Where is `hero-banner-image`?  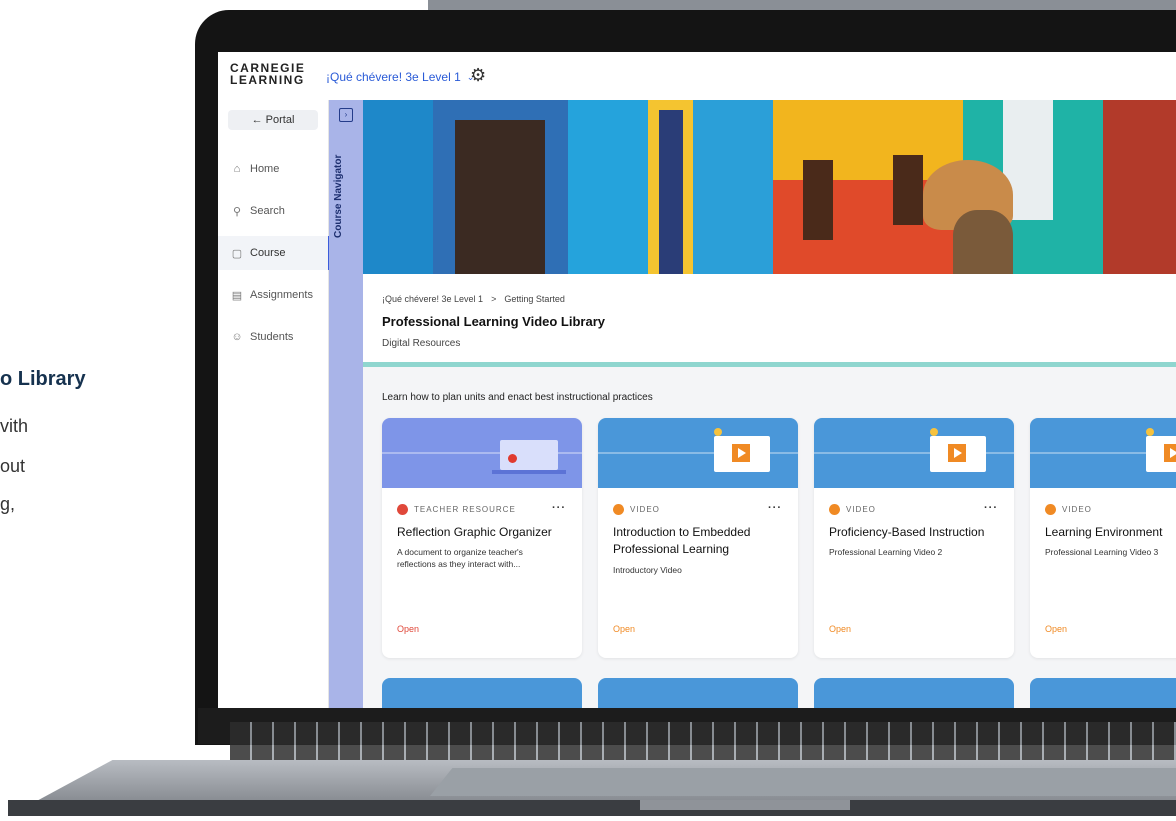
hero-banner-image is located at coordinates (769, 187).